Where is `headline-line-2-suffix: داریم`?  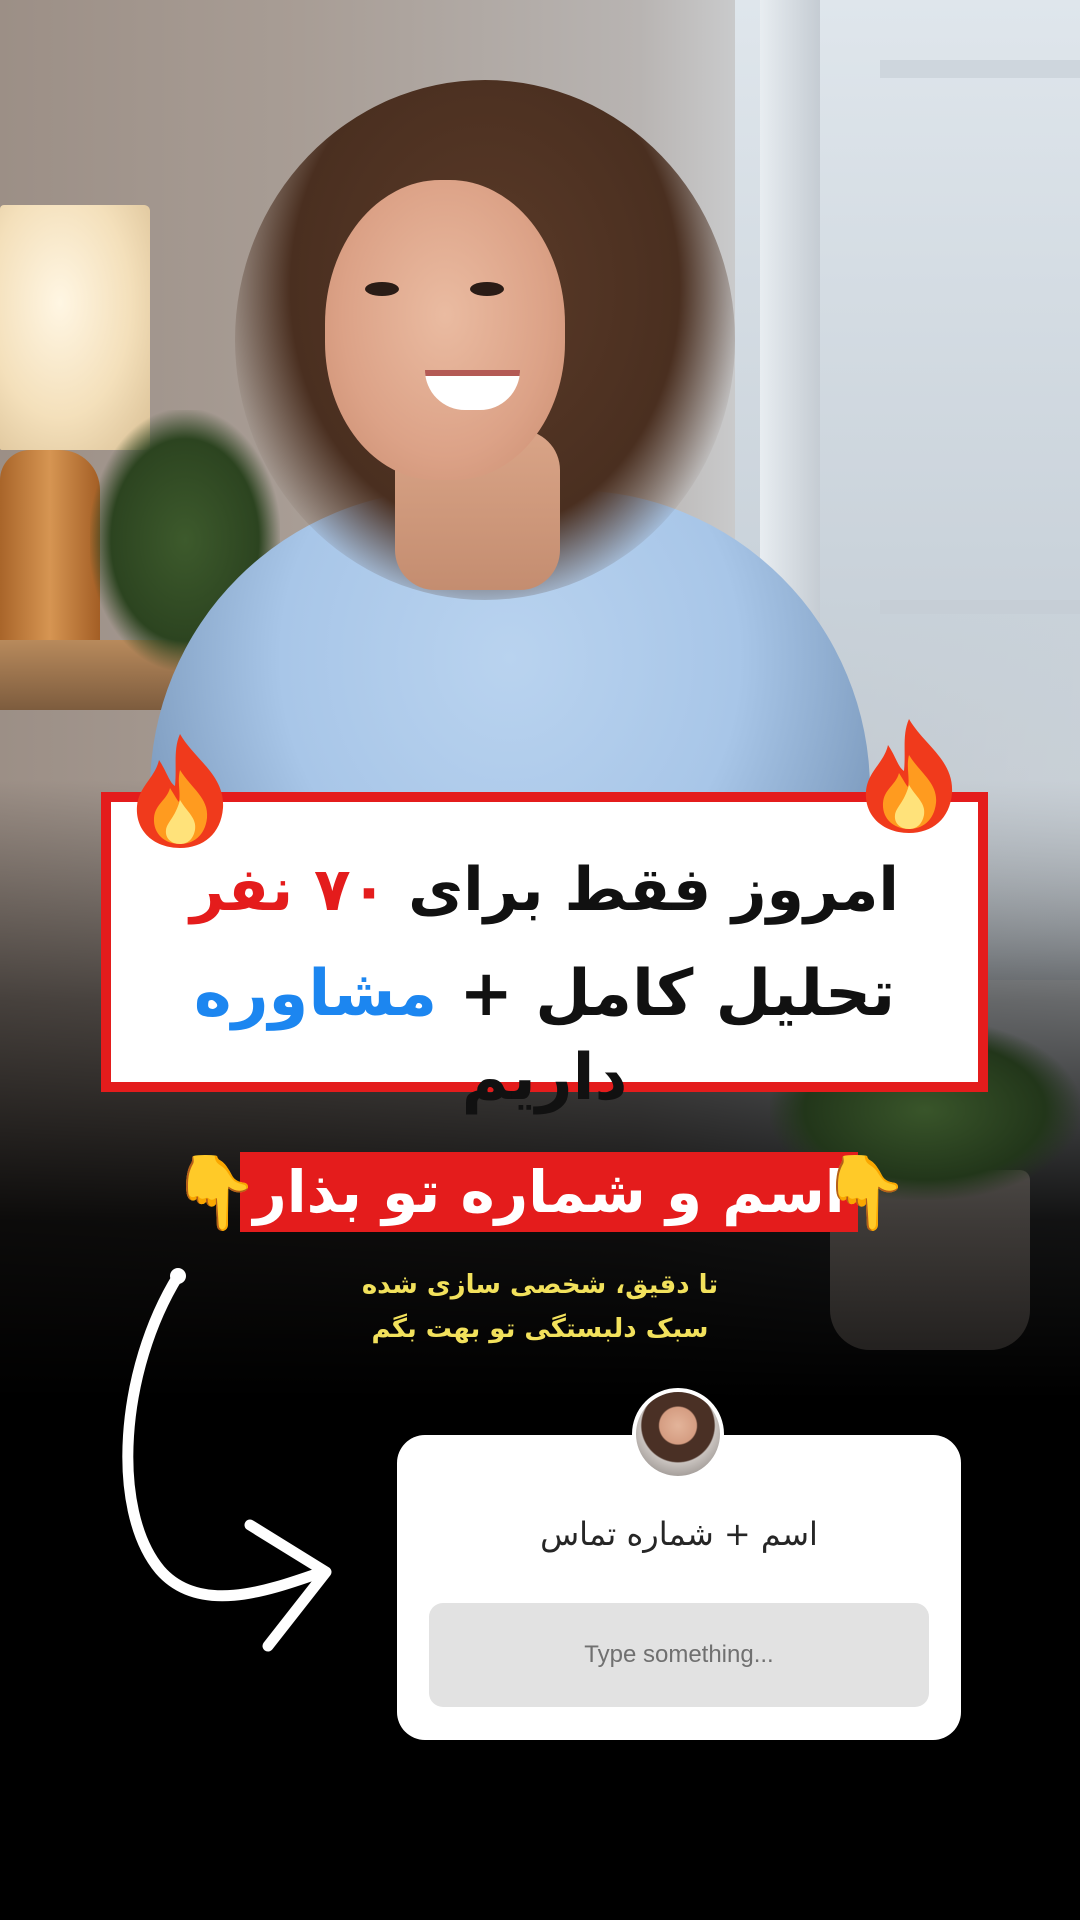
headline-line-2-suffix: داریم is located at coordinates (544, 1078).